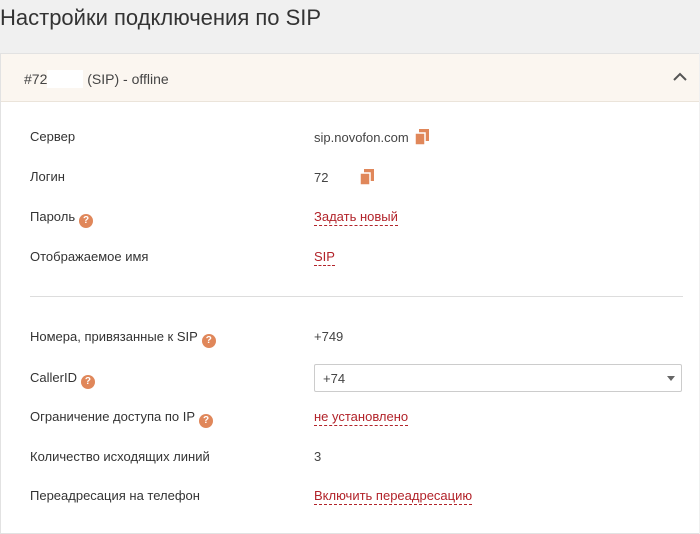 This screenshot has height=534, width=700. What do you see at coordinates (47, 176) in the screenshot?
I see `login-label: Логин` at bounding box center [47, 176].